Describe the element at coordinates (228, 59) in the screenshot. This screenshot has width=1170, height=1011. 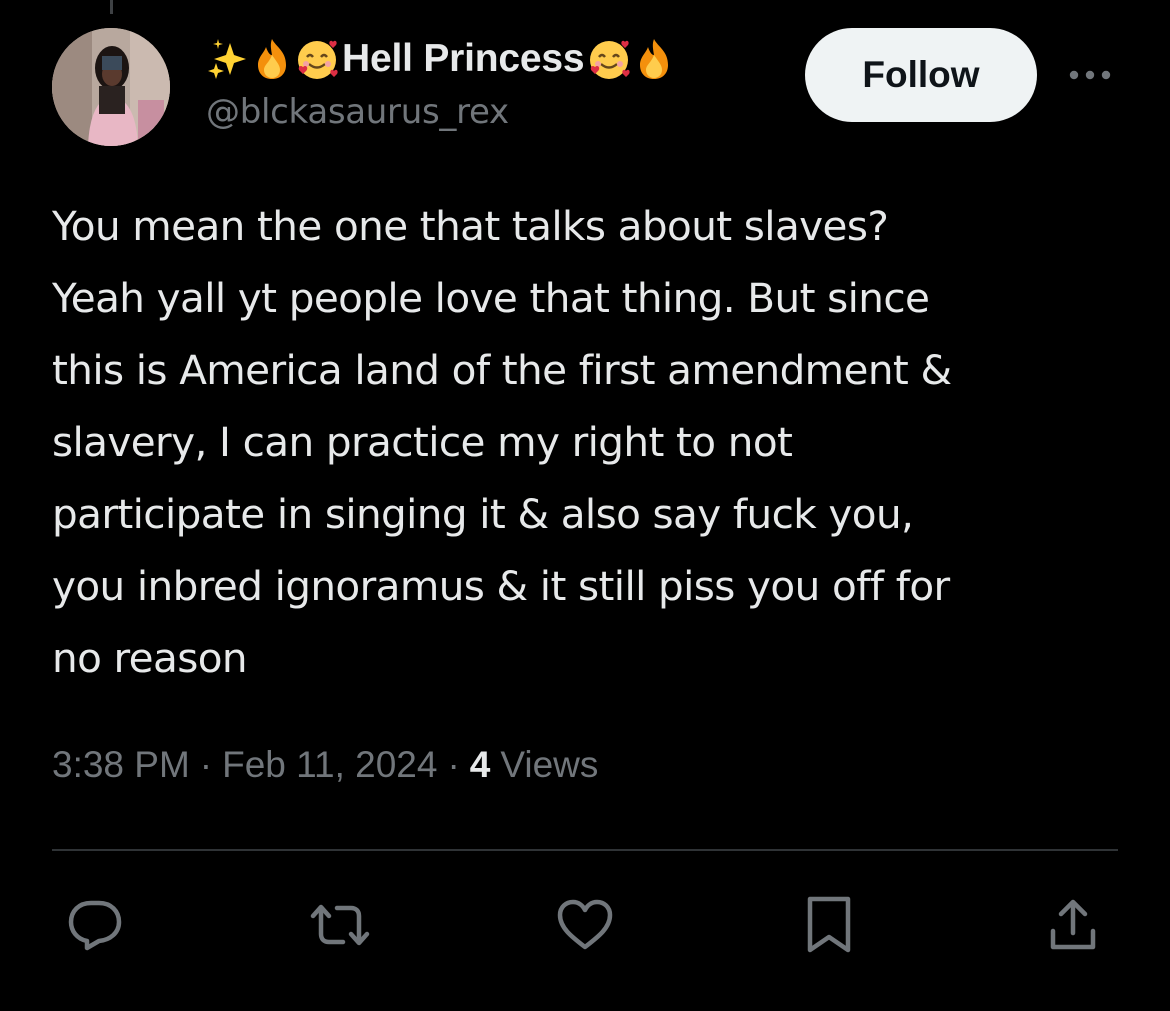
I see `sparkles-emoji-icon` at that location.